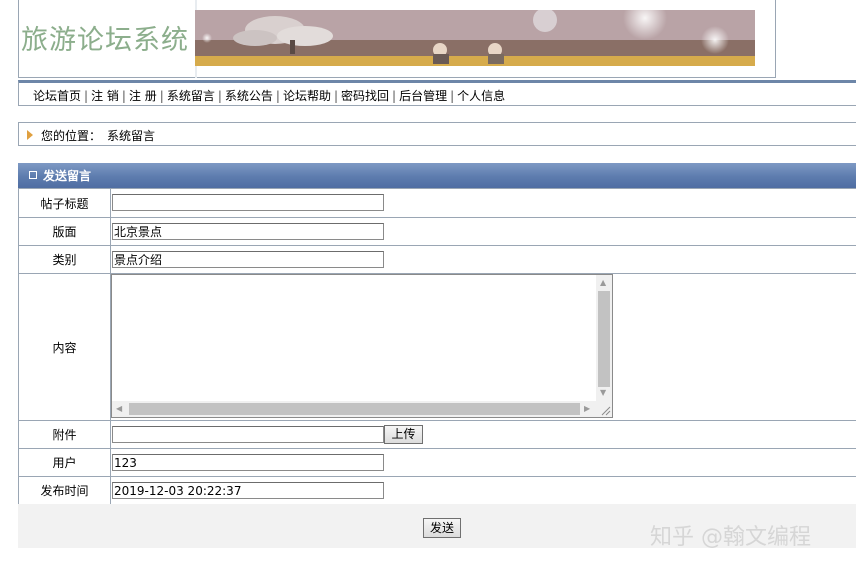 This screenshot has width=856, height=571. I want to click on breadcrumb-current: 系统留言, so click(131, 136).